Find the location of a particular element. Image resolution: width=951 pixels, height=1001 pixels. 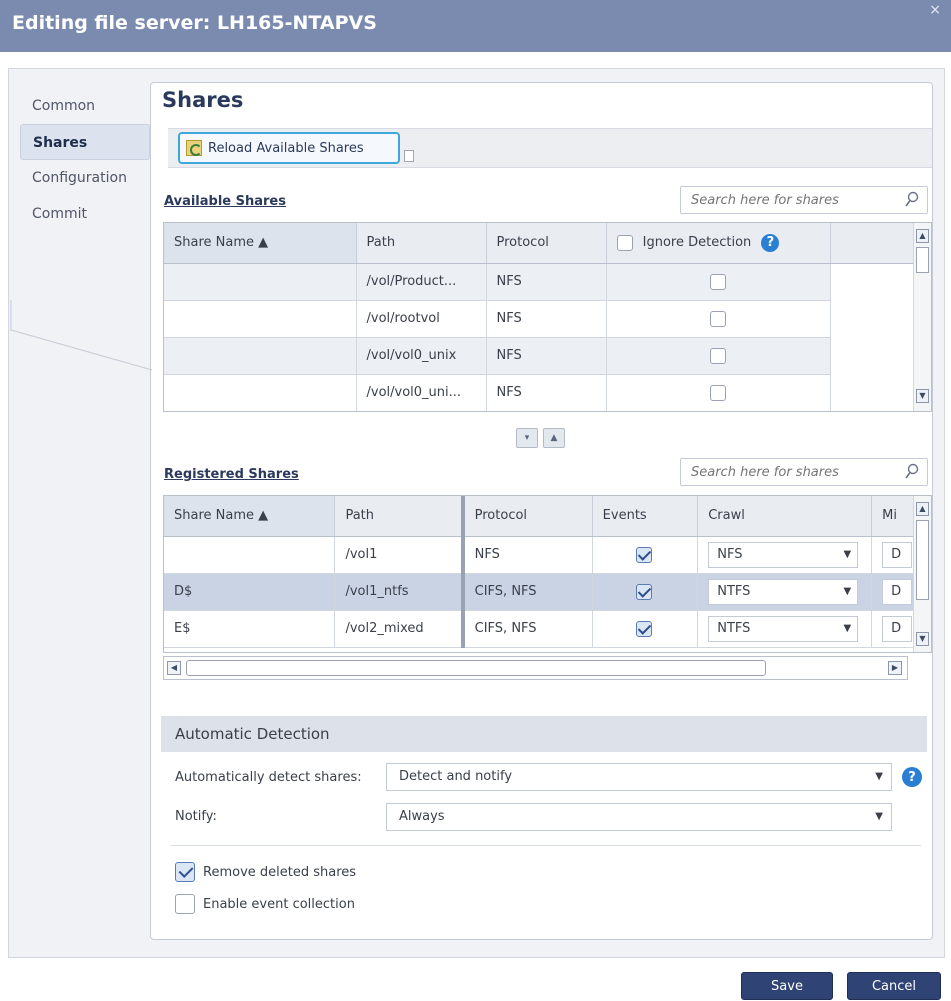

remove-deleted-shares-checkbox is located at coordinates (185, 872).